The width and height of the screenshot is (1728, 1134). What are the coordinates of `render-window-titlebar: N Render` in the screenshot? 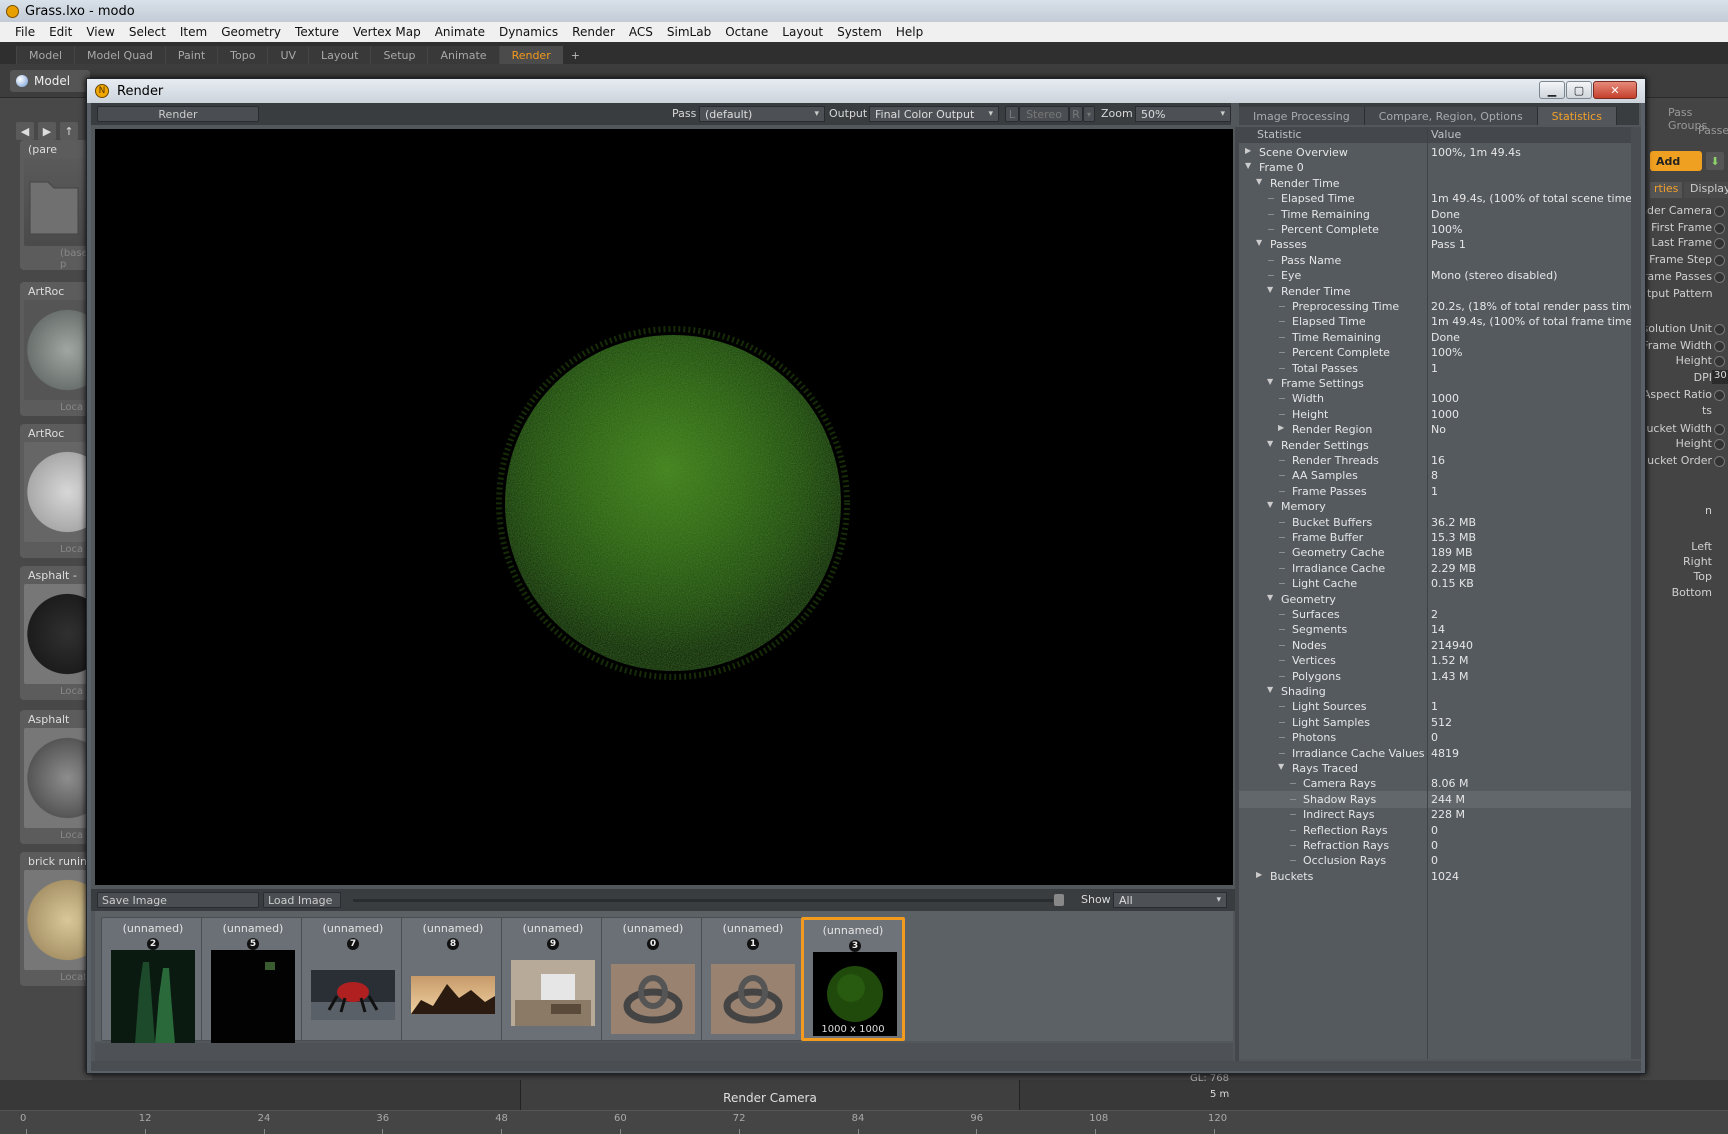 It's located at (866, 91).